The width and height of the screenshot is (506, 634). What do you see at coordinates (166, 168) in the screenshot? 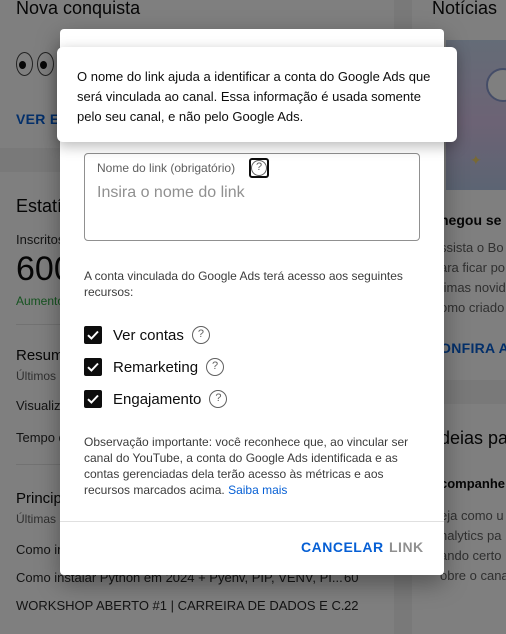
I see `link-name-label: Nome do link (obrigatório)` at bounding box center [166, 168].